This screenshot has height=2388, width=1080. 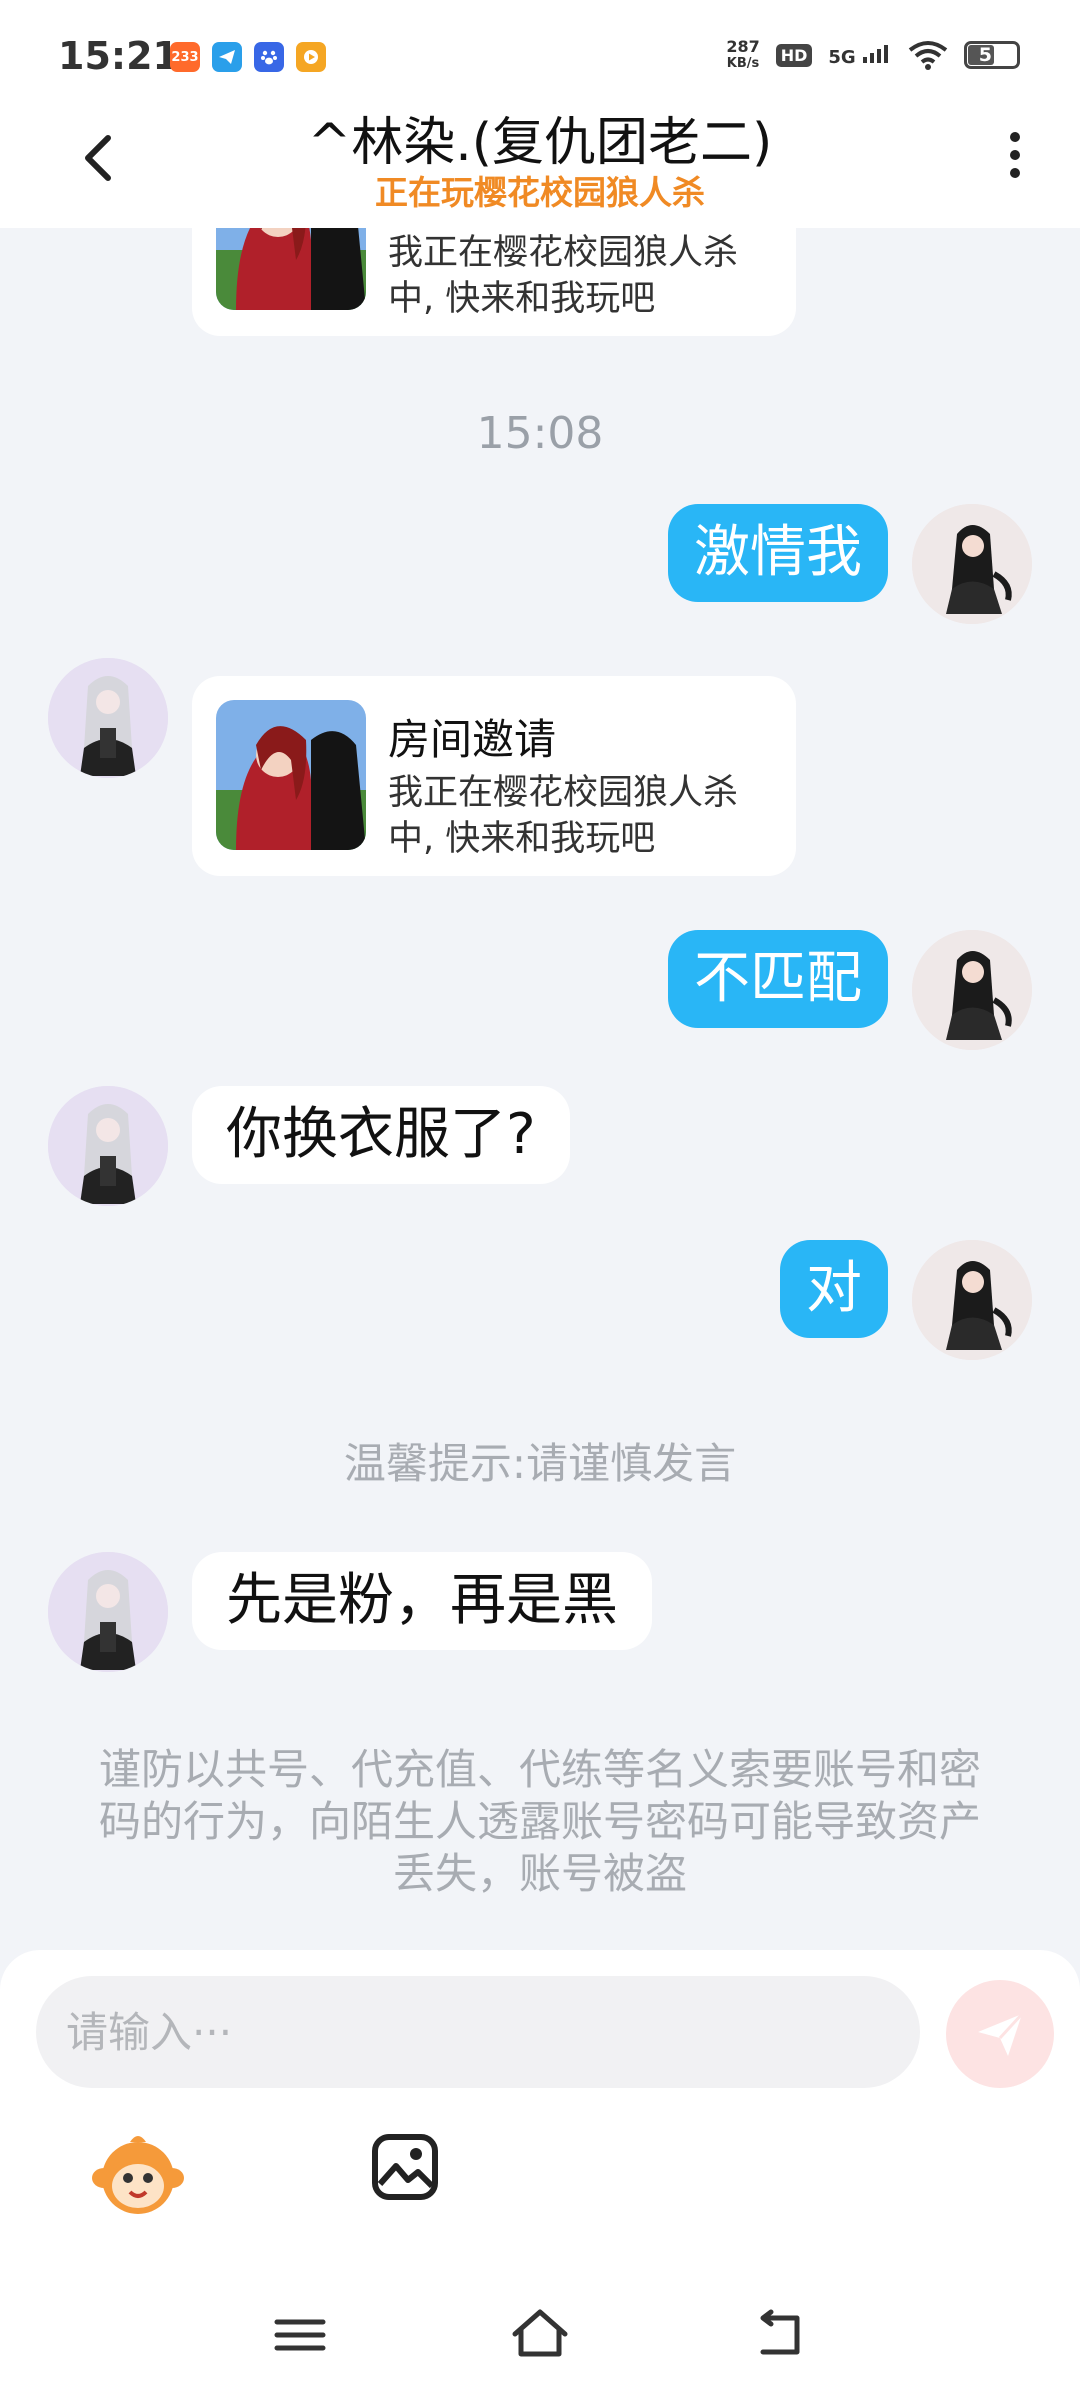 What do you see at coordinates (472, 739) in the screenshot?
I see `invite-title: 房间邀请` at bounding box center [472, 739].